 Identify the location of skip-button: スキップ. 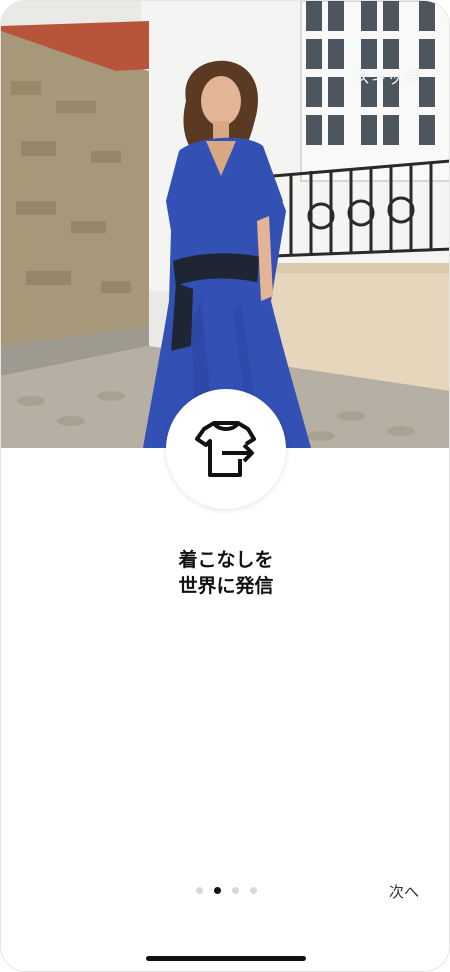
(387, 77).